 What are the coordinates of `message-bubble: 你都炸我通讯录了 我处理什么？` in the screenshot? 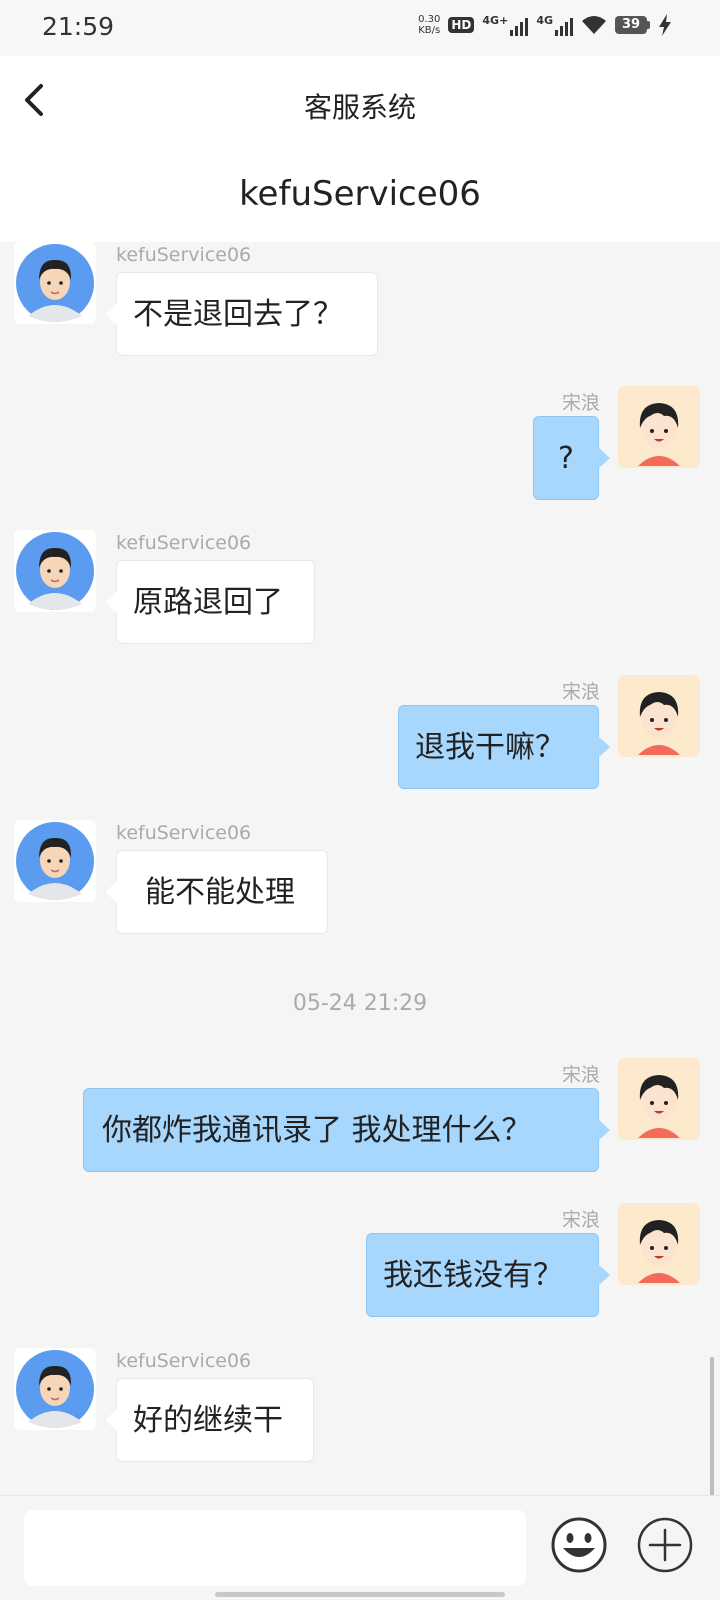 It's located at (346, 1130).